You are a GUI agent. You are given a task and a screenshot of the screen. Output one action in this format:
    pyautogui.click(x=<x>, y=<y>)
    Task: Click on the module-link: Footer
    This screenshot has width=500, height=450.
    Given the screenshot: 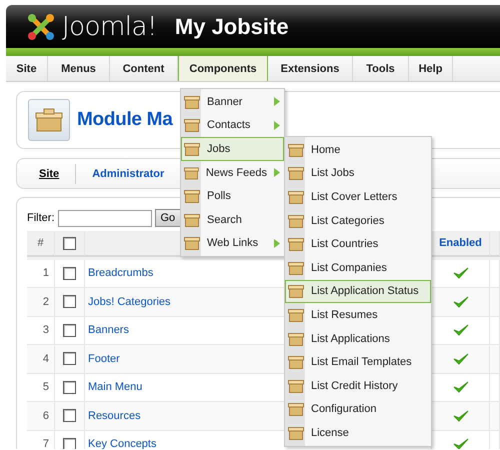 What is the action you would take?
    pyautogui.click(x=104, y=358)
    